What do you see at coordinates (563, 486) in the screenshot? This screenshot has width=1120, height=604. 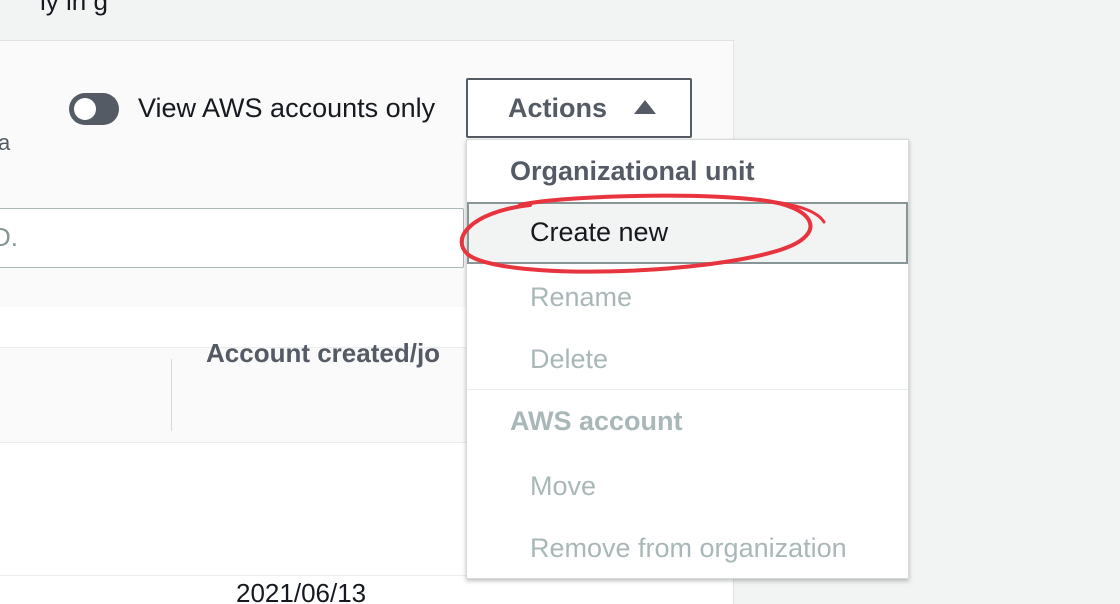 I see `menu-item-label: Move` at bounding box center [563, 486].